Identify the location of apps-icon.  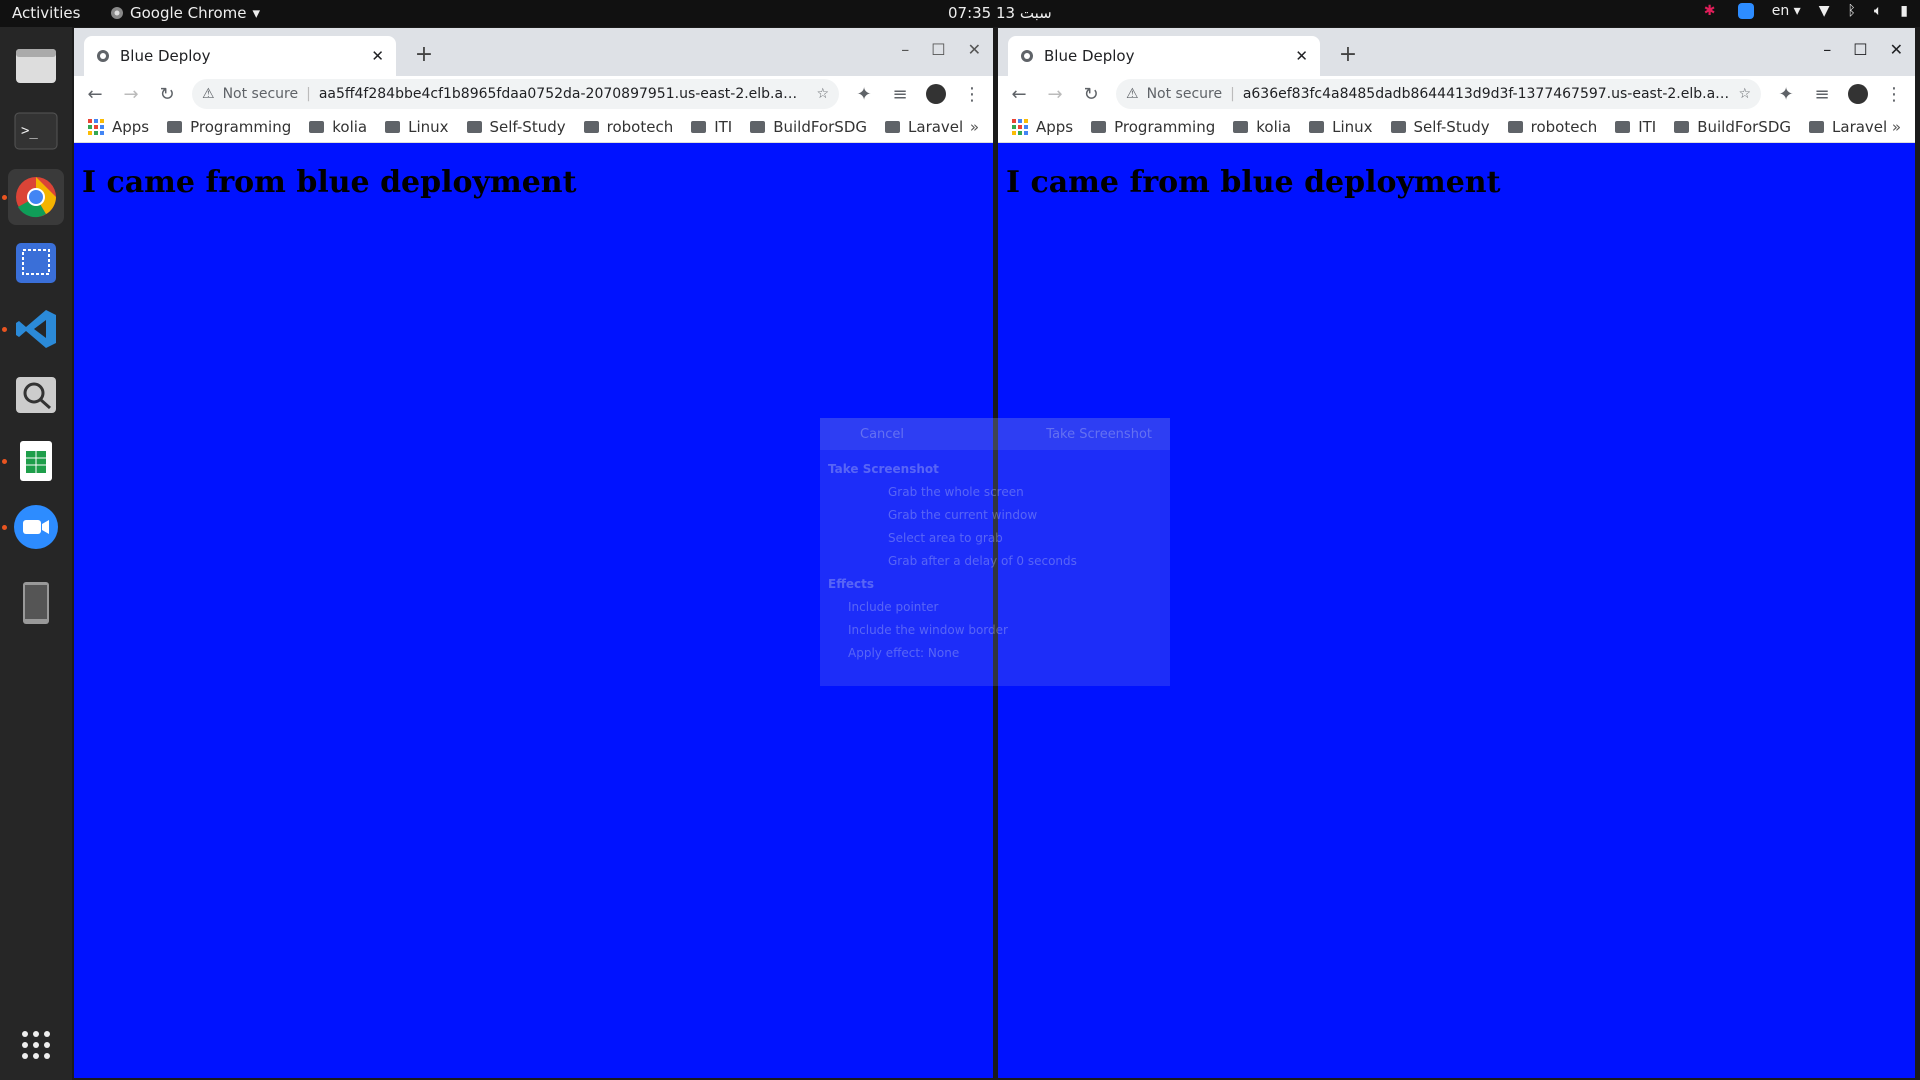
(96, 127).